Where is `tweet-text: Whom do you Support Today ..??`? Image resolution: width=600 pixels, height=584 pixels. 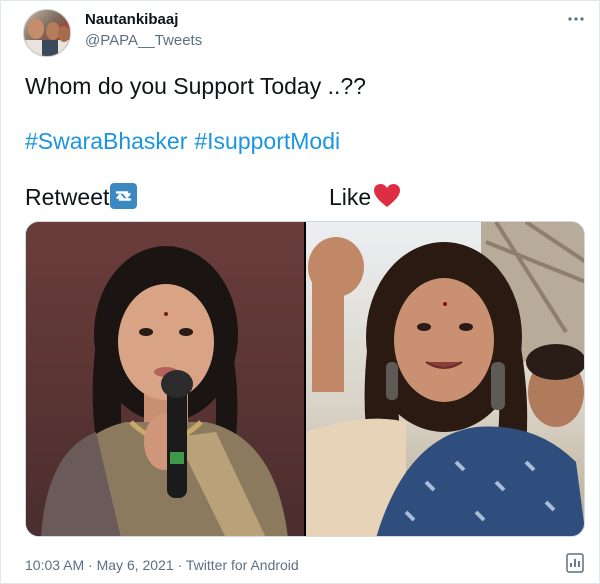 tweet-text: Whom do you Support Today ..?? is located at coordinates (195, 86).